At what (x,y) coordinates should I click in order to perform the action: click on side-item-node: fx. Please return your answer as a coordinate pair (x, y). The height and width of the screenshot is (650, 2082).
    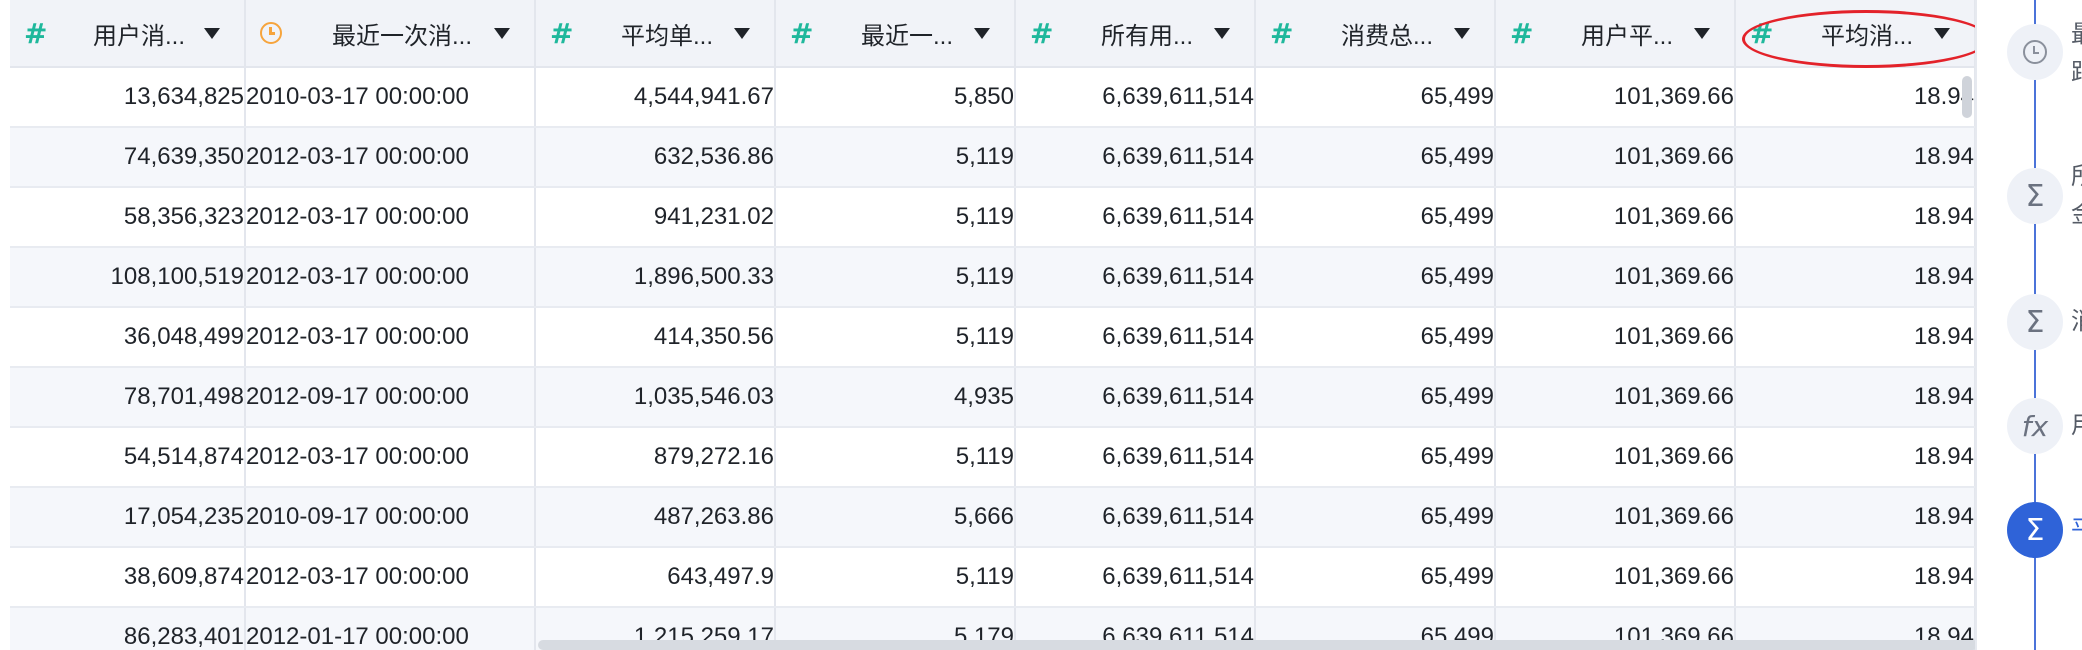
    Looking at the image, I should click on (2035, 426).